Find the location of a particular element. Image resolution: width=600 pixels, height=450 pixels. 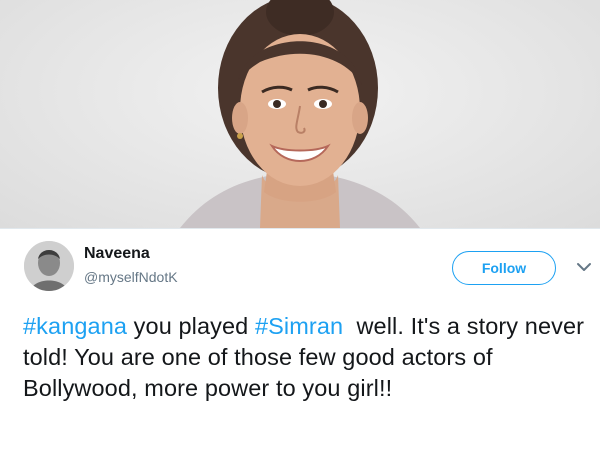

user-handle: @myselfNdotK is located at coordinates (131, 277).